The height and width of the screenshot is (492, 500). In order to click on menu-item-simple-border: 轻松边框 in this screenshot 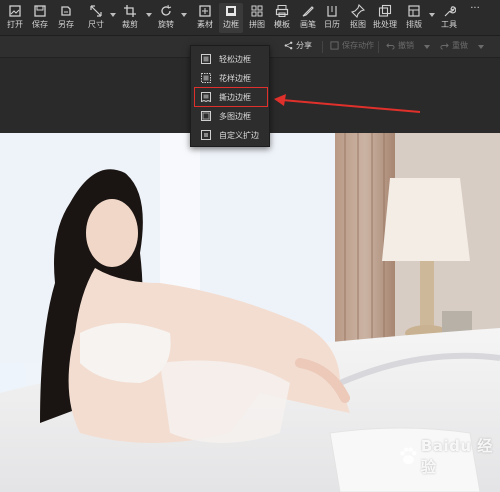, I will do `click(231, 59)`.